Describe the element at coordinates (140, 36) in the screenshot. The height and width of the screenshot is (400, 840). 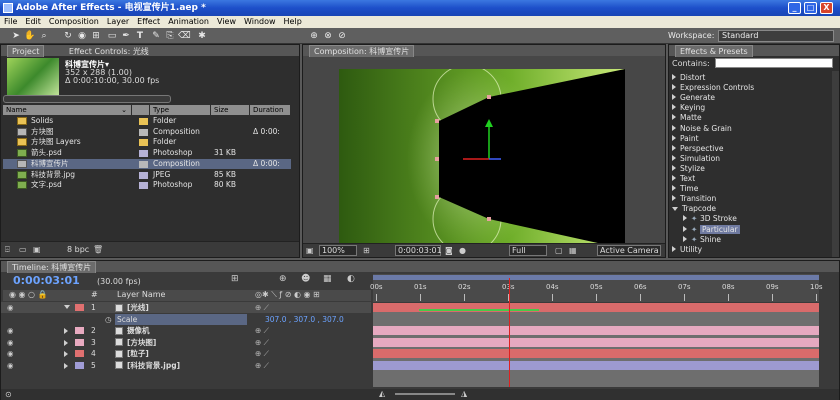
I see `type-tool-icon: T` at that location.